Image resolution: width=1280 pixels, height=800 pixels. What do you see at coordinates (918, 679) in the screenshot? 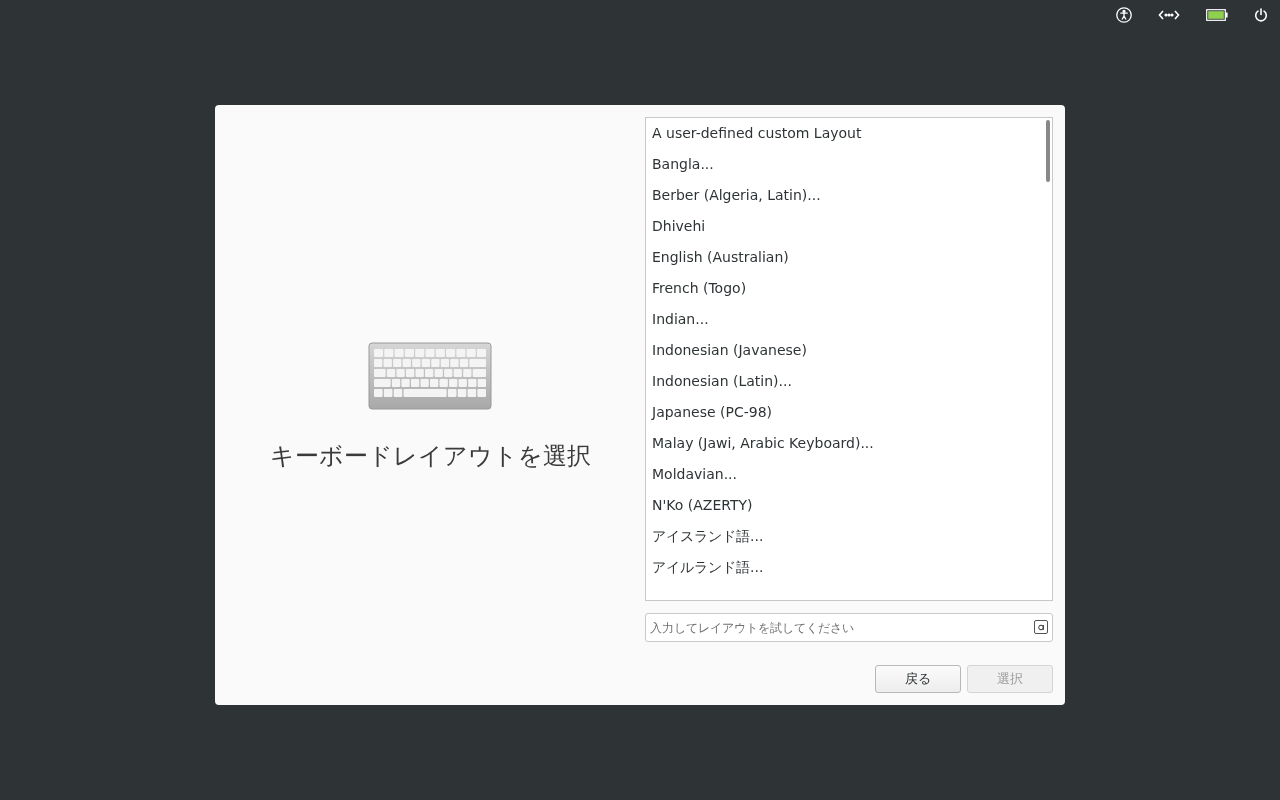
I see `dialog-button: 戻る` at bounding box center [918, 679].